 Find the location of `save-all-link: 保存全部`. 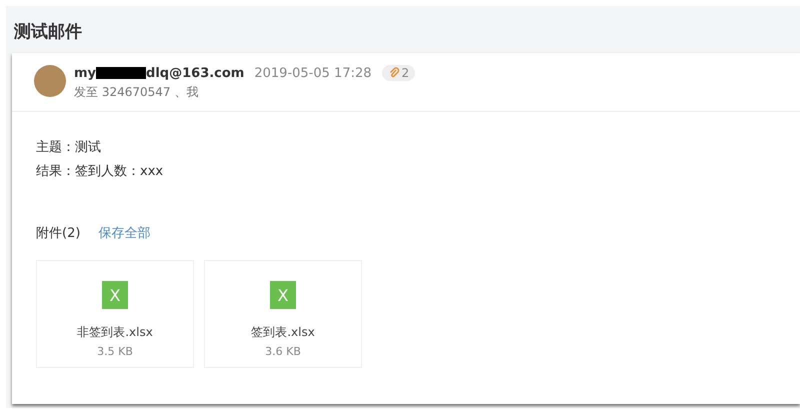

save-all-link: 保存全部 is located at coordinates (124, 233).